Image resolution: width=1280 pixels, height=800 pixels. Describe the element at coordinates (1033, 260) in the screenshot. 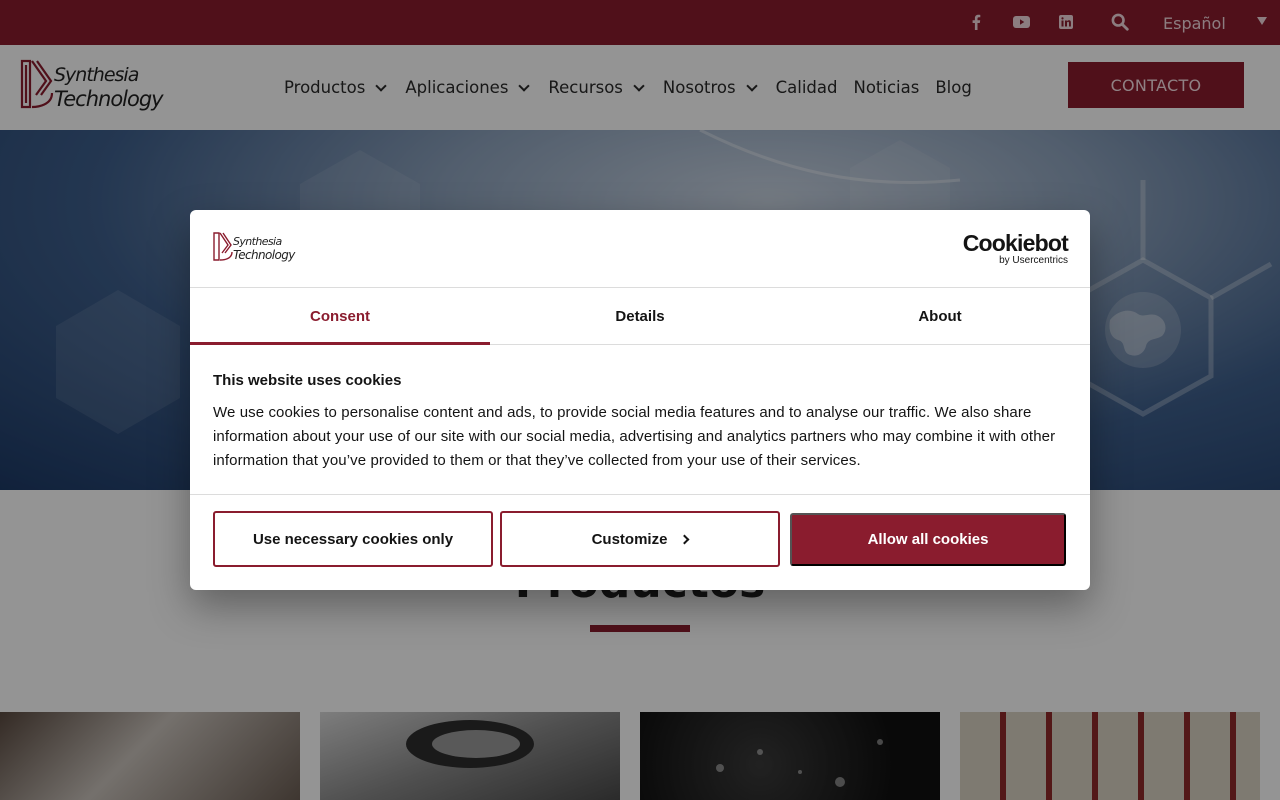

I see `cookiebot-byline: by Usercentrics` at that location.